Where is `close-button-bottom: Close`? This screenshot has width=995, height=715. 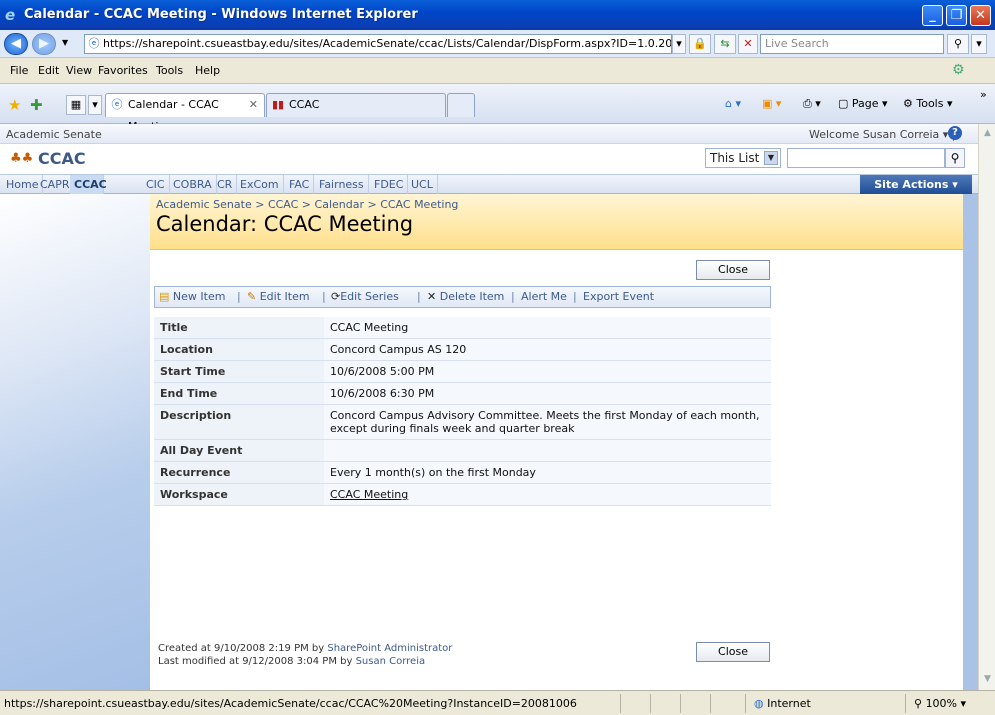
close-button-bottom: Close is located at coordinates (733, 652).